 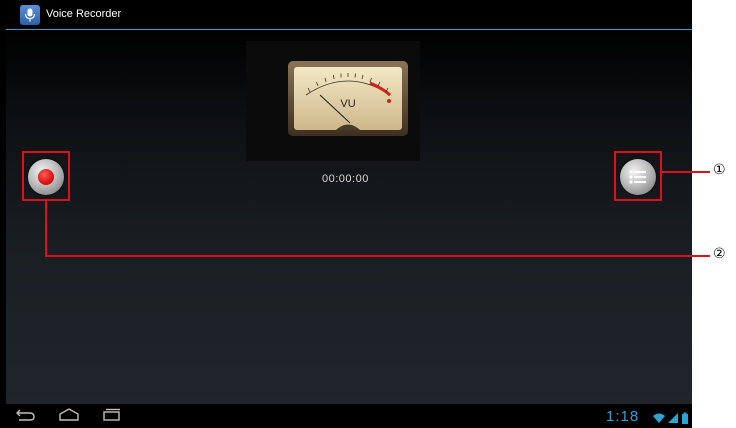 I want to click on elapsed-time: 00:00:00, so click(x=345, y=179).